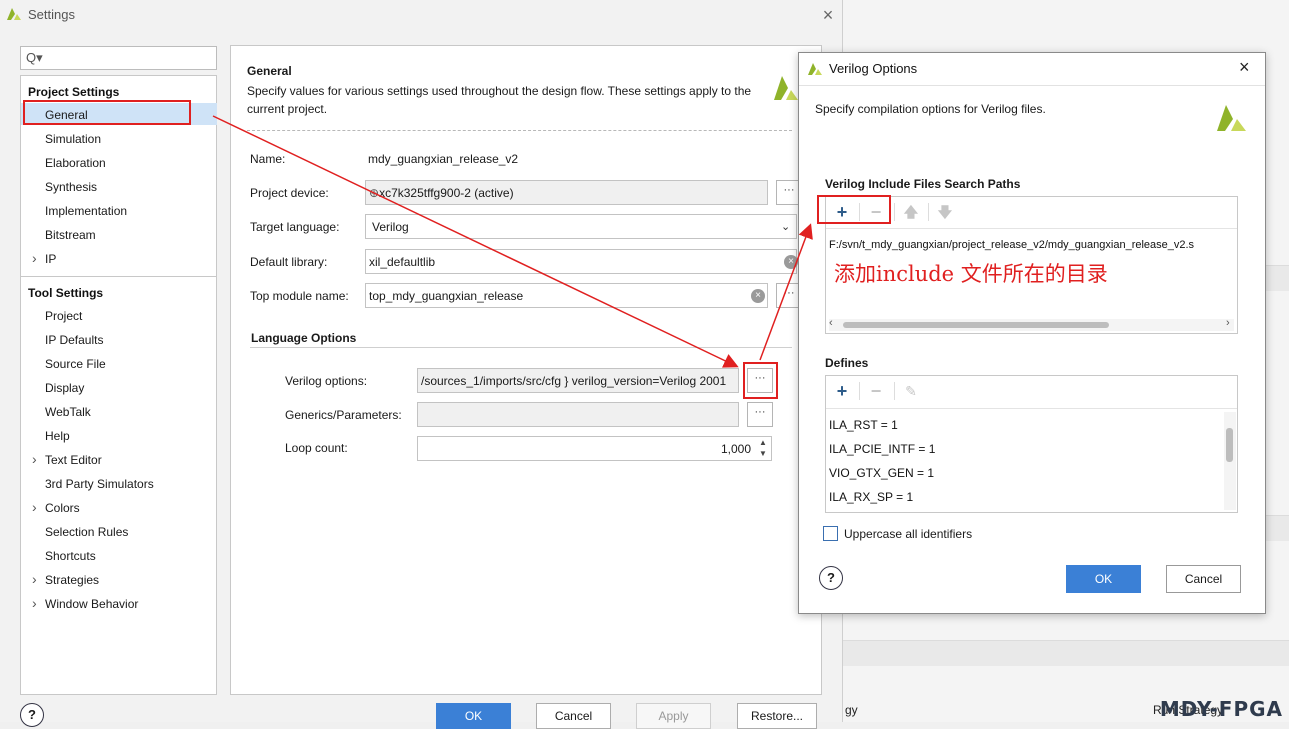 Image resolution: width=1289 pixels, height=729 pixels. Describe the element at coordinates (289, 193) in the screenshot. I see `project-device-label: Project device:` at that location.